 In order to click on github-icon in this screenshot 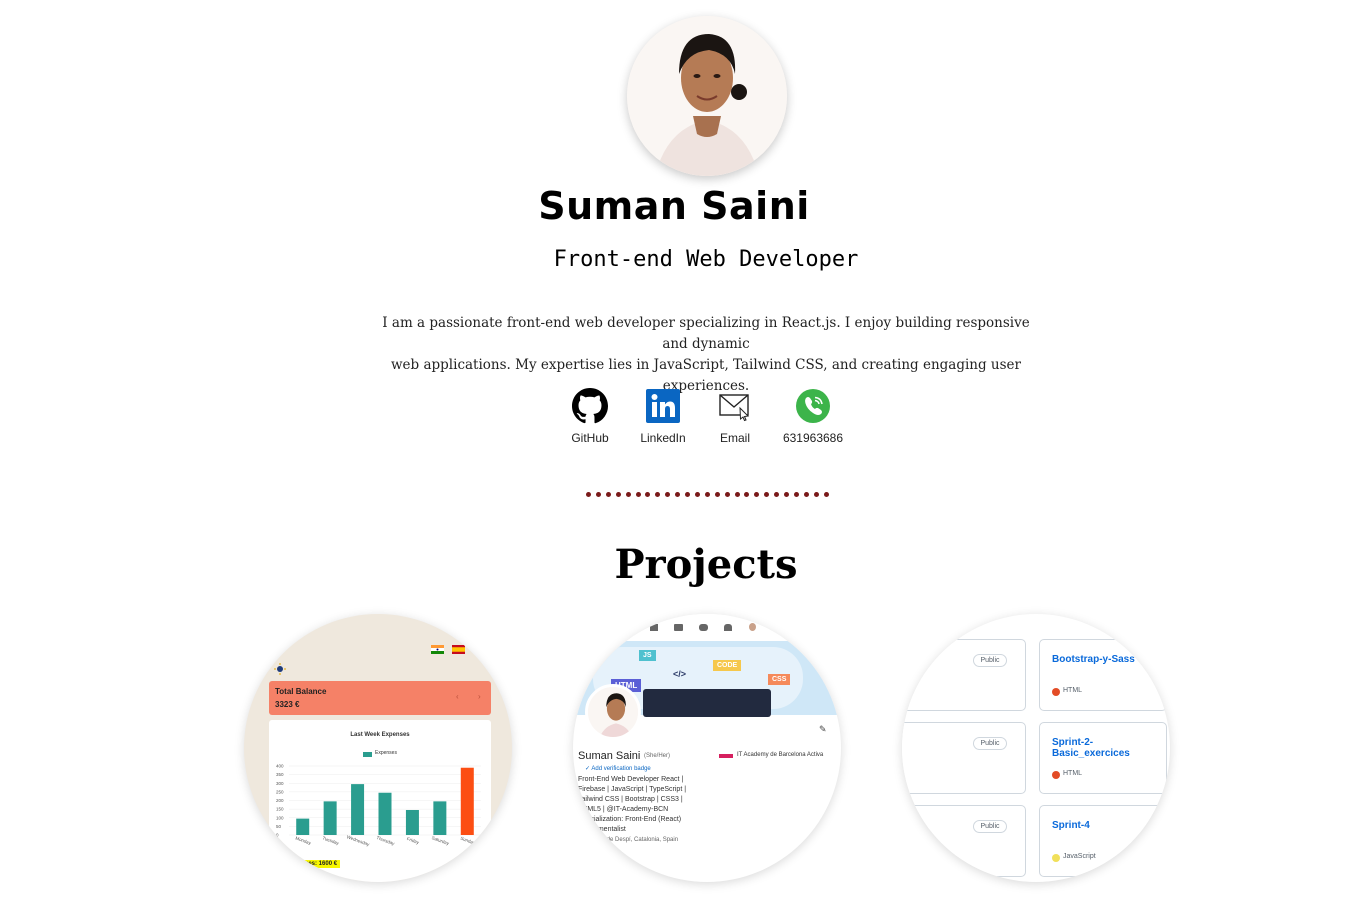, I will do `click(590, 406)`.